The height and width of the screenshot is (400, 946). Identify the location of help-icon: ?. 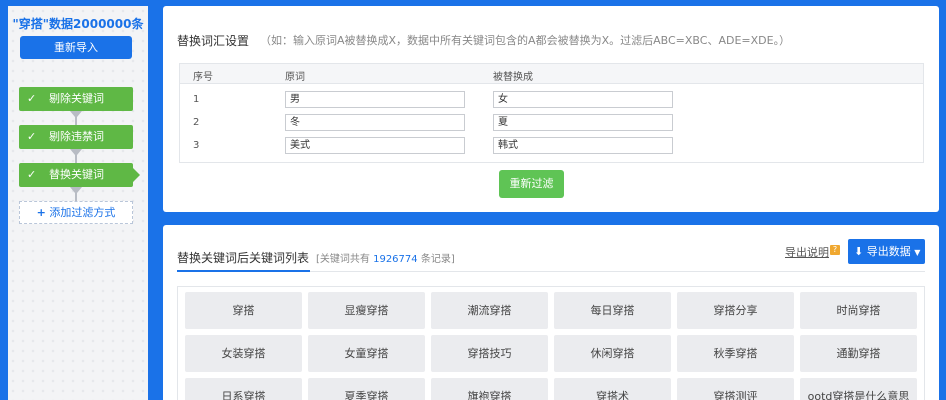
(835, 250).